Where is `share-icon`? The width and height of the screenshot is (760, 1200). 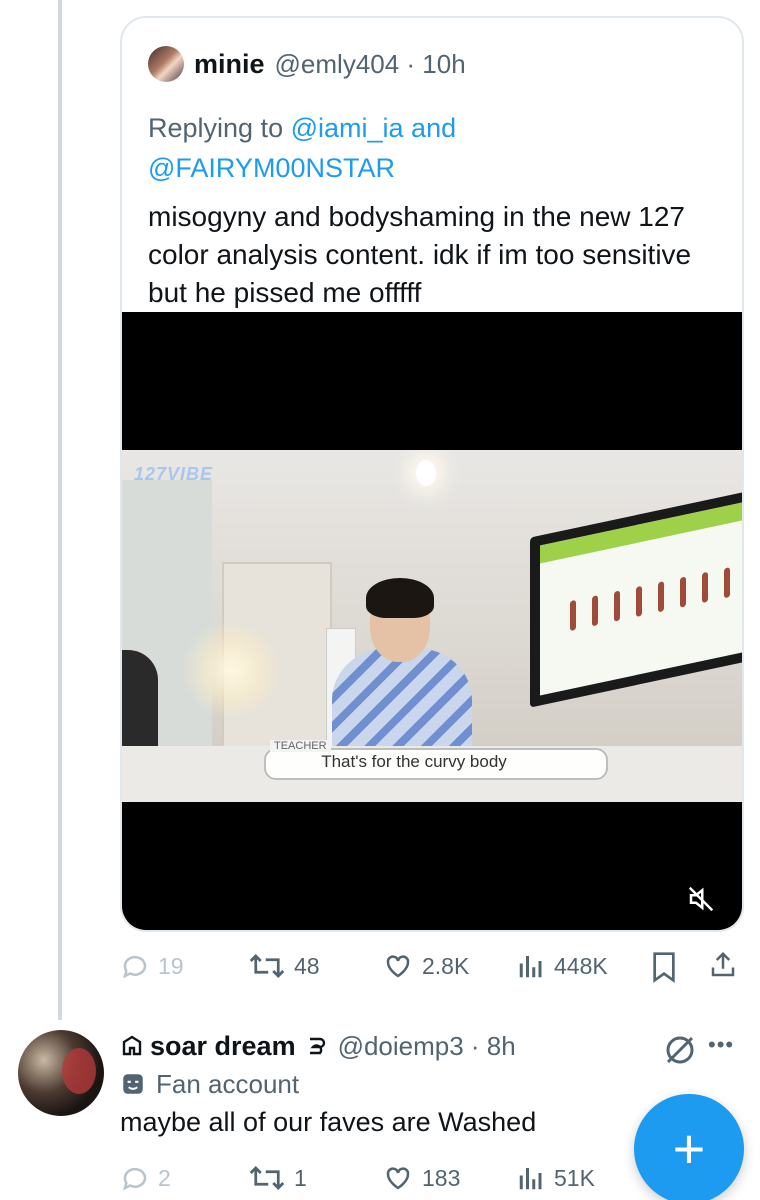
share-icon is located at coordinates (723, 965).